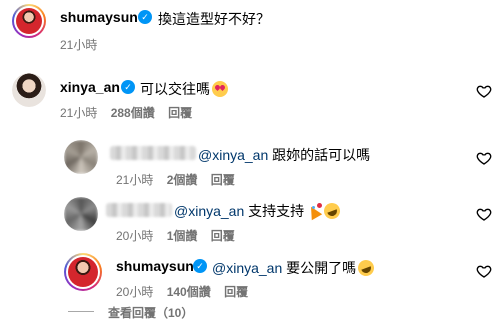  What do you see at coordinates (220, 89) in the screenshot?
I see `heart-eyes-emoji-icon` at bounding box center [220, 89].